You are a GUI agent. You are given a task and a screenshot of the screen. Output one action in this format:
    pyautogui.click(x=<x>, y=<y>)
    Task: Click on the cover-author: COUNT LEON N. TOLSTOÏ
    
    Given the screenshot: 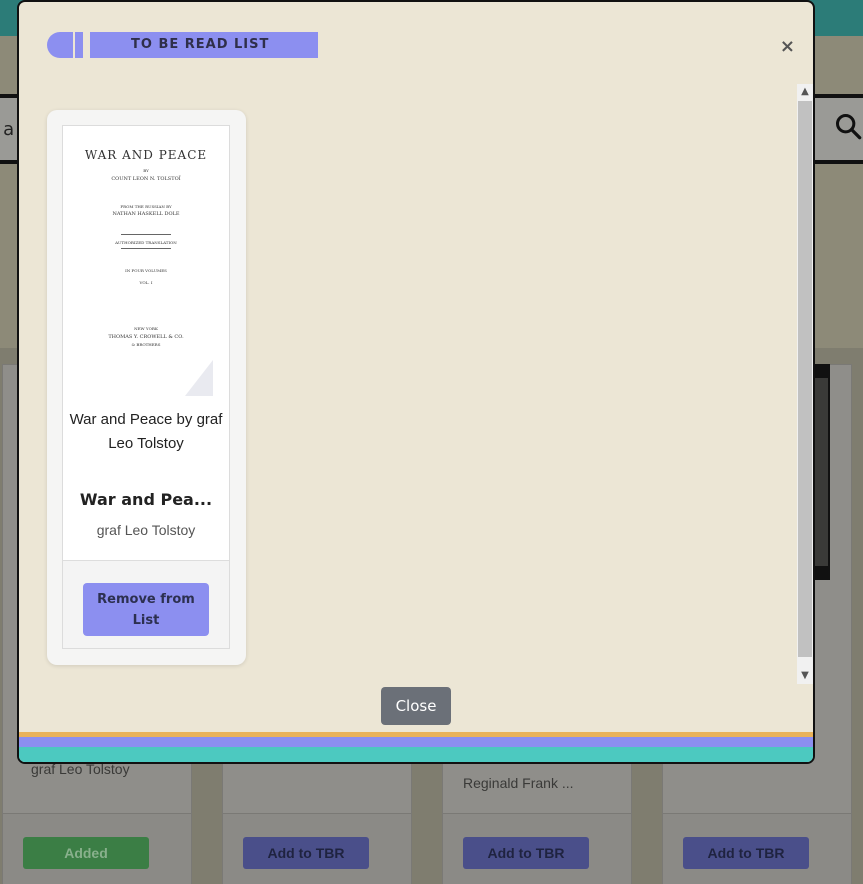 What is the action you would take?
    pyautogui.click(x=146, y=179)
    